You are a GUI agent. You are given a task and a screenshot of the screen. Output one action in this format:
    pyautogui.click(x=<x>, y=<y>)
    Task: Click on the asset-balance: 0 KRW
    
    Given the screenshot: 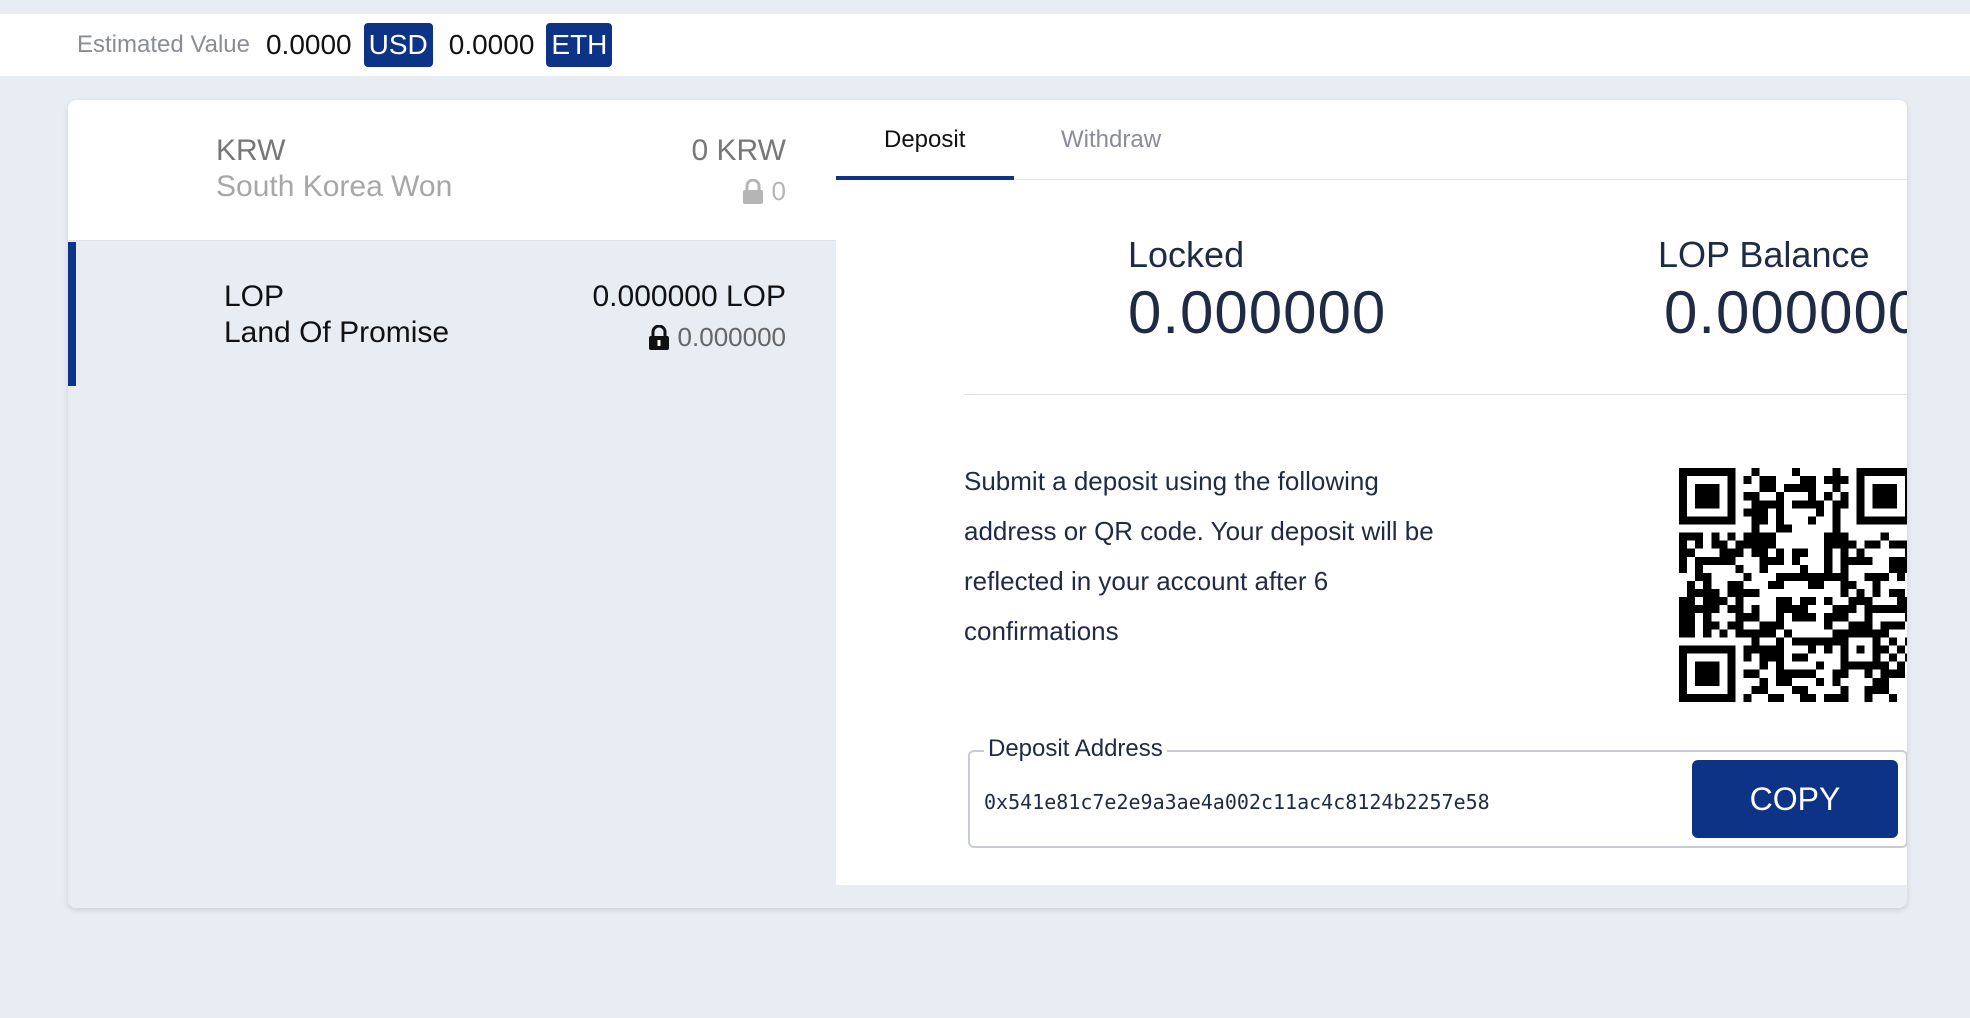 What is the action you would take?
    pyautogui.click(x=738, y=150)
    